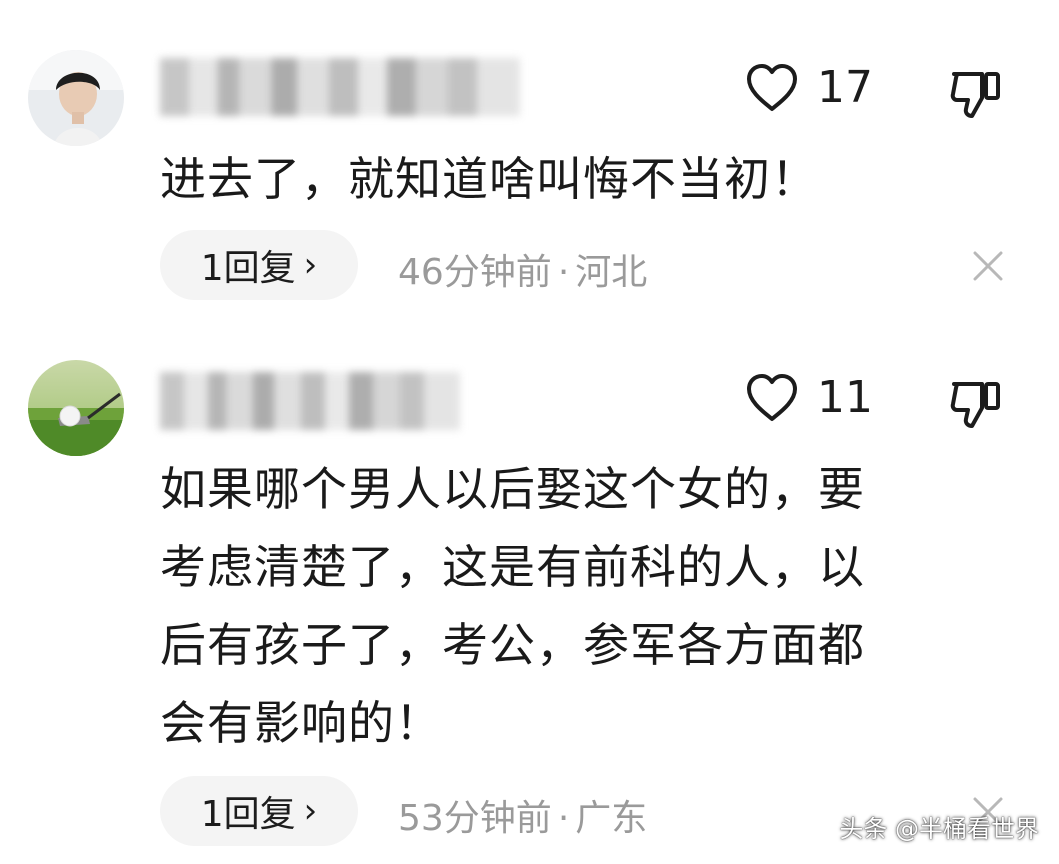 Image resolution: width=1059 pixels, height=864 pixels. Describe the element at coordinates (809, 87) in the screenshot. I see `like-button: 17` at that location.